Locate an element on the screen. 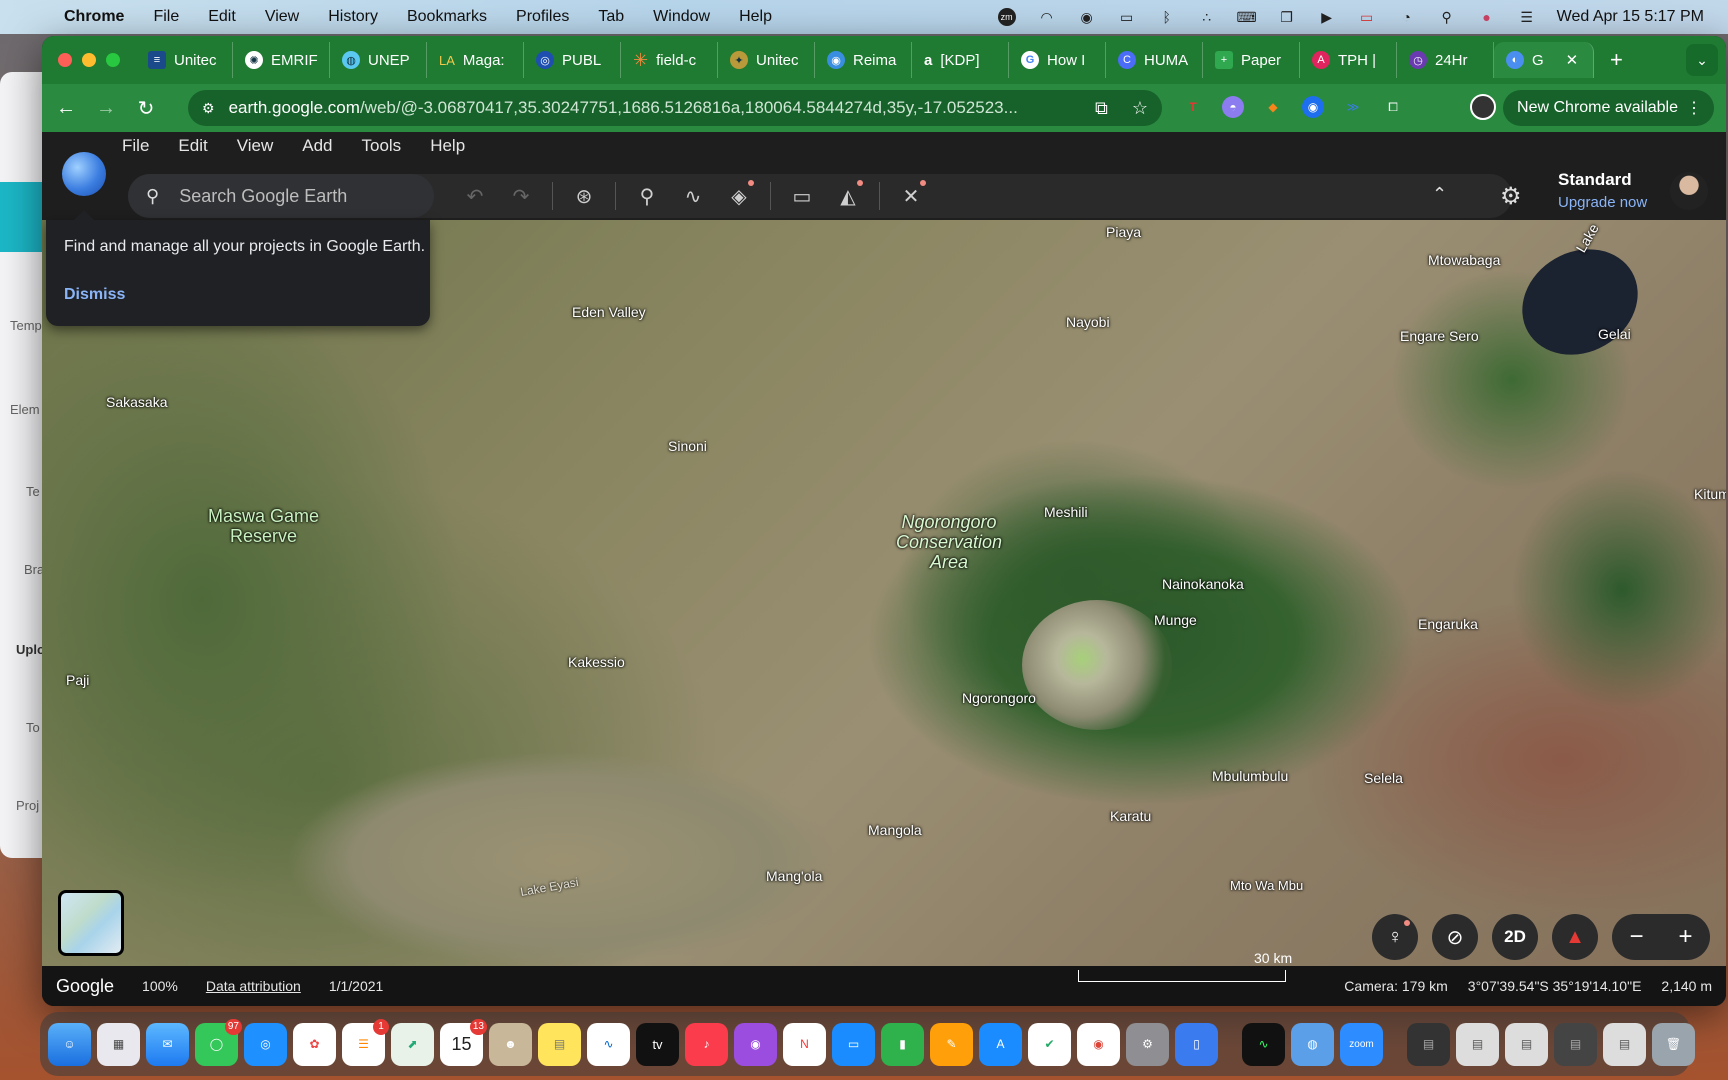 This screenshot has width=1728, height=1080. pegman-icon: ♀ is located at coordinates (1395, 937).